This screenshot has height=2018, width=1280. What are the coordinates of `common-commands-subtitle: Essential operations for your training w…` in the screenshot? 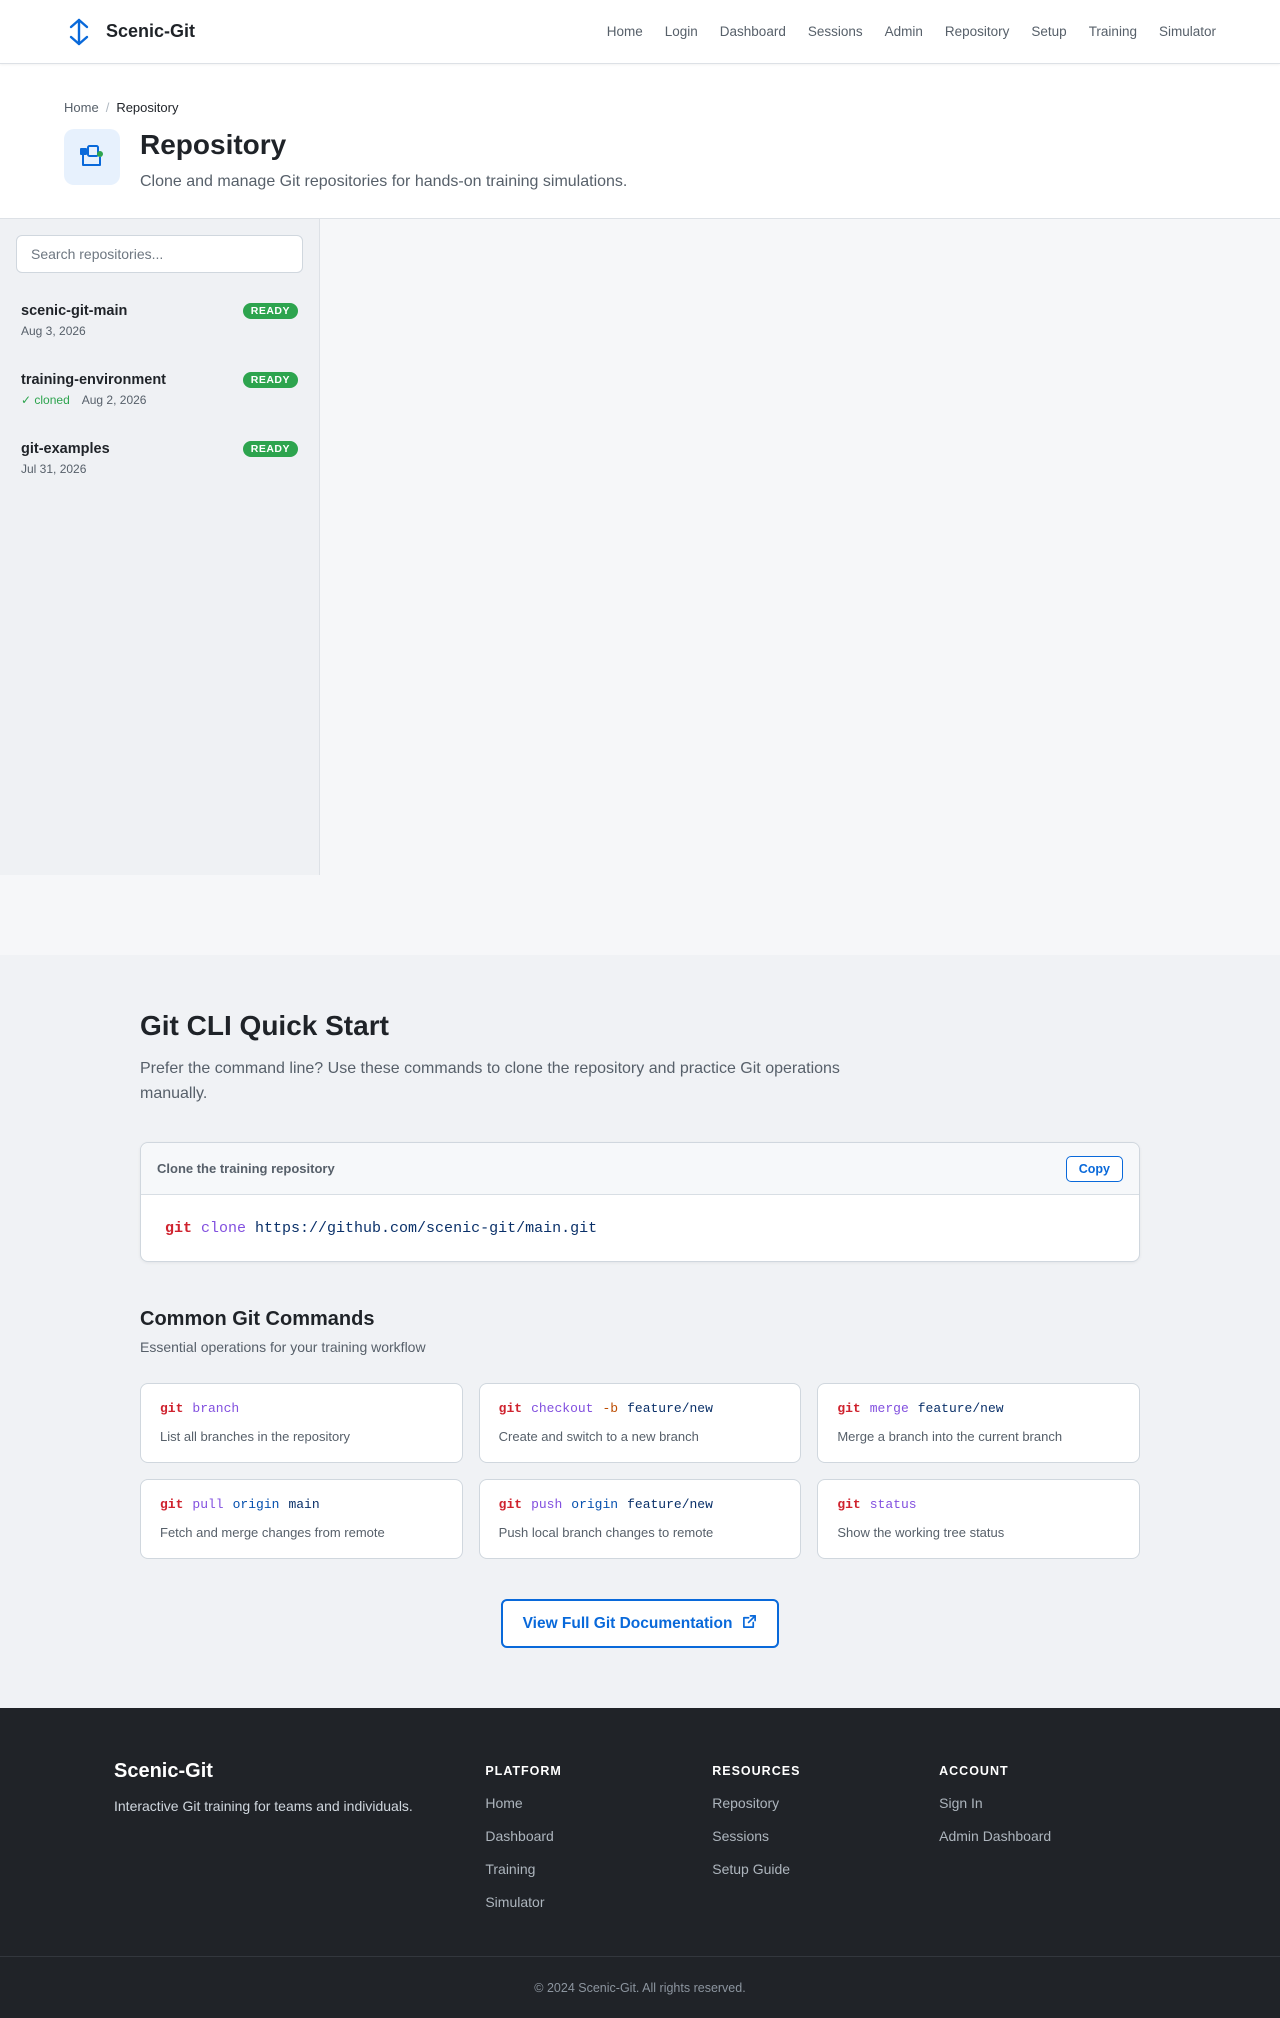 It's located at (283, 1347).